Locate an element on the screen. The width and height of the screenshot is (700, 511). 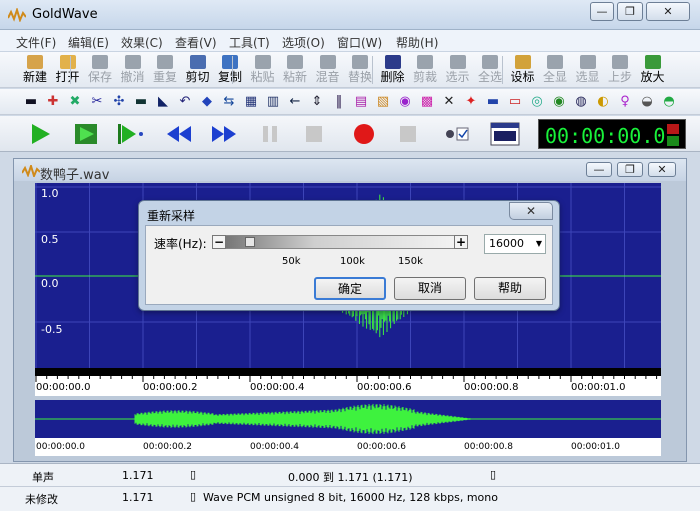
play-from-marker-icon is located at coordinates (130, 134).